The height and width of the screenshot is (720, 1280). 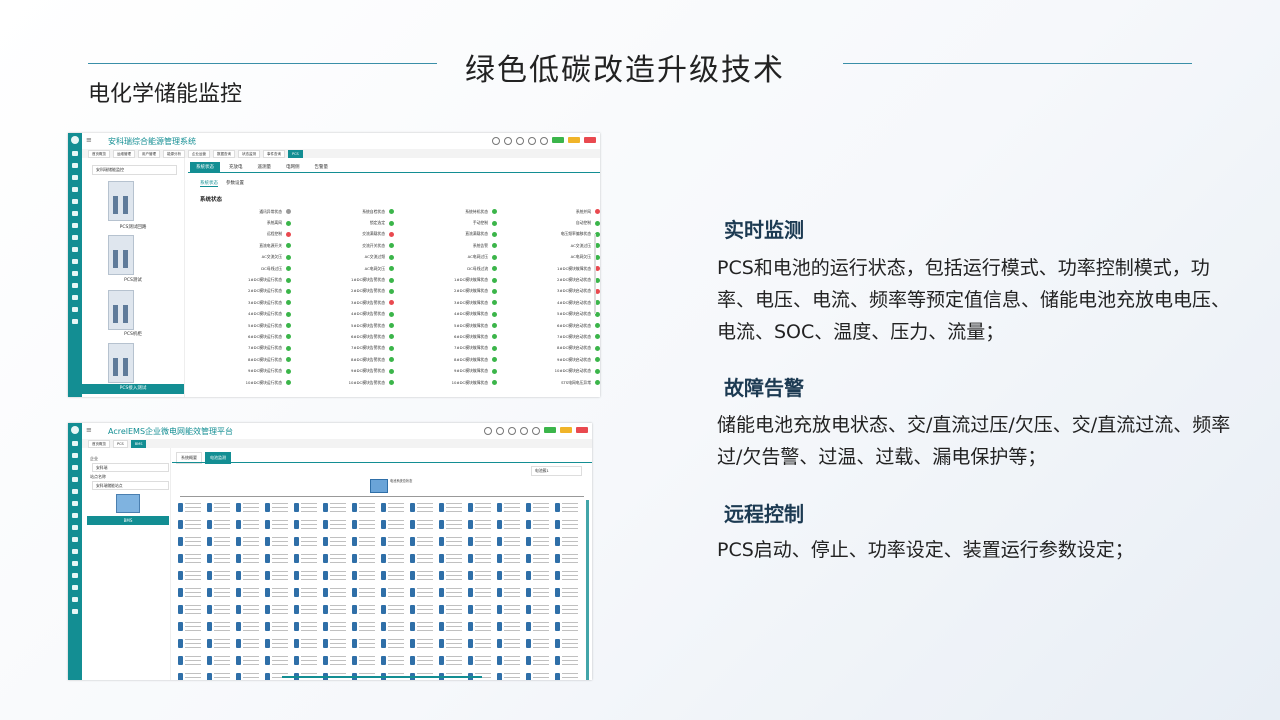 I want to click on refresh-icon, so click(x=532, y=141).